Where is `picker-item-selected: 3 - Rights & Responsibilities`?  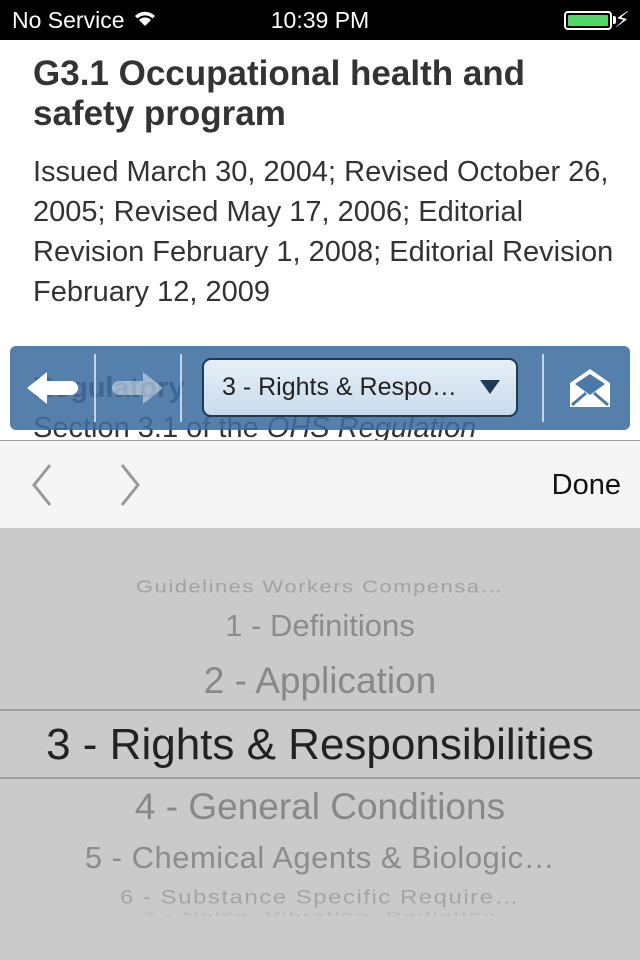
picker-item-selected: 3 - Rights & Responsibilities is located at coordinates (320, 745).